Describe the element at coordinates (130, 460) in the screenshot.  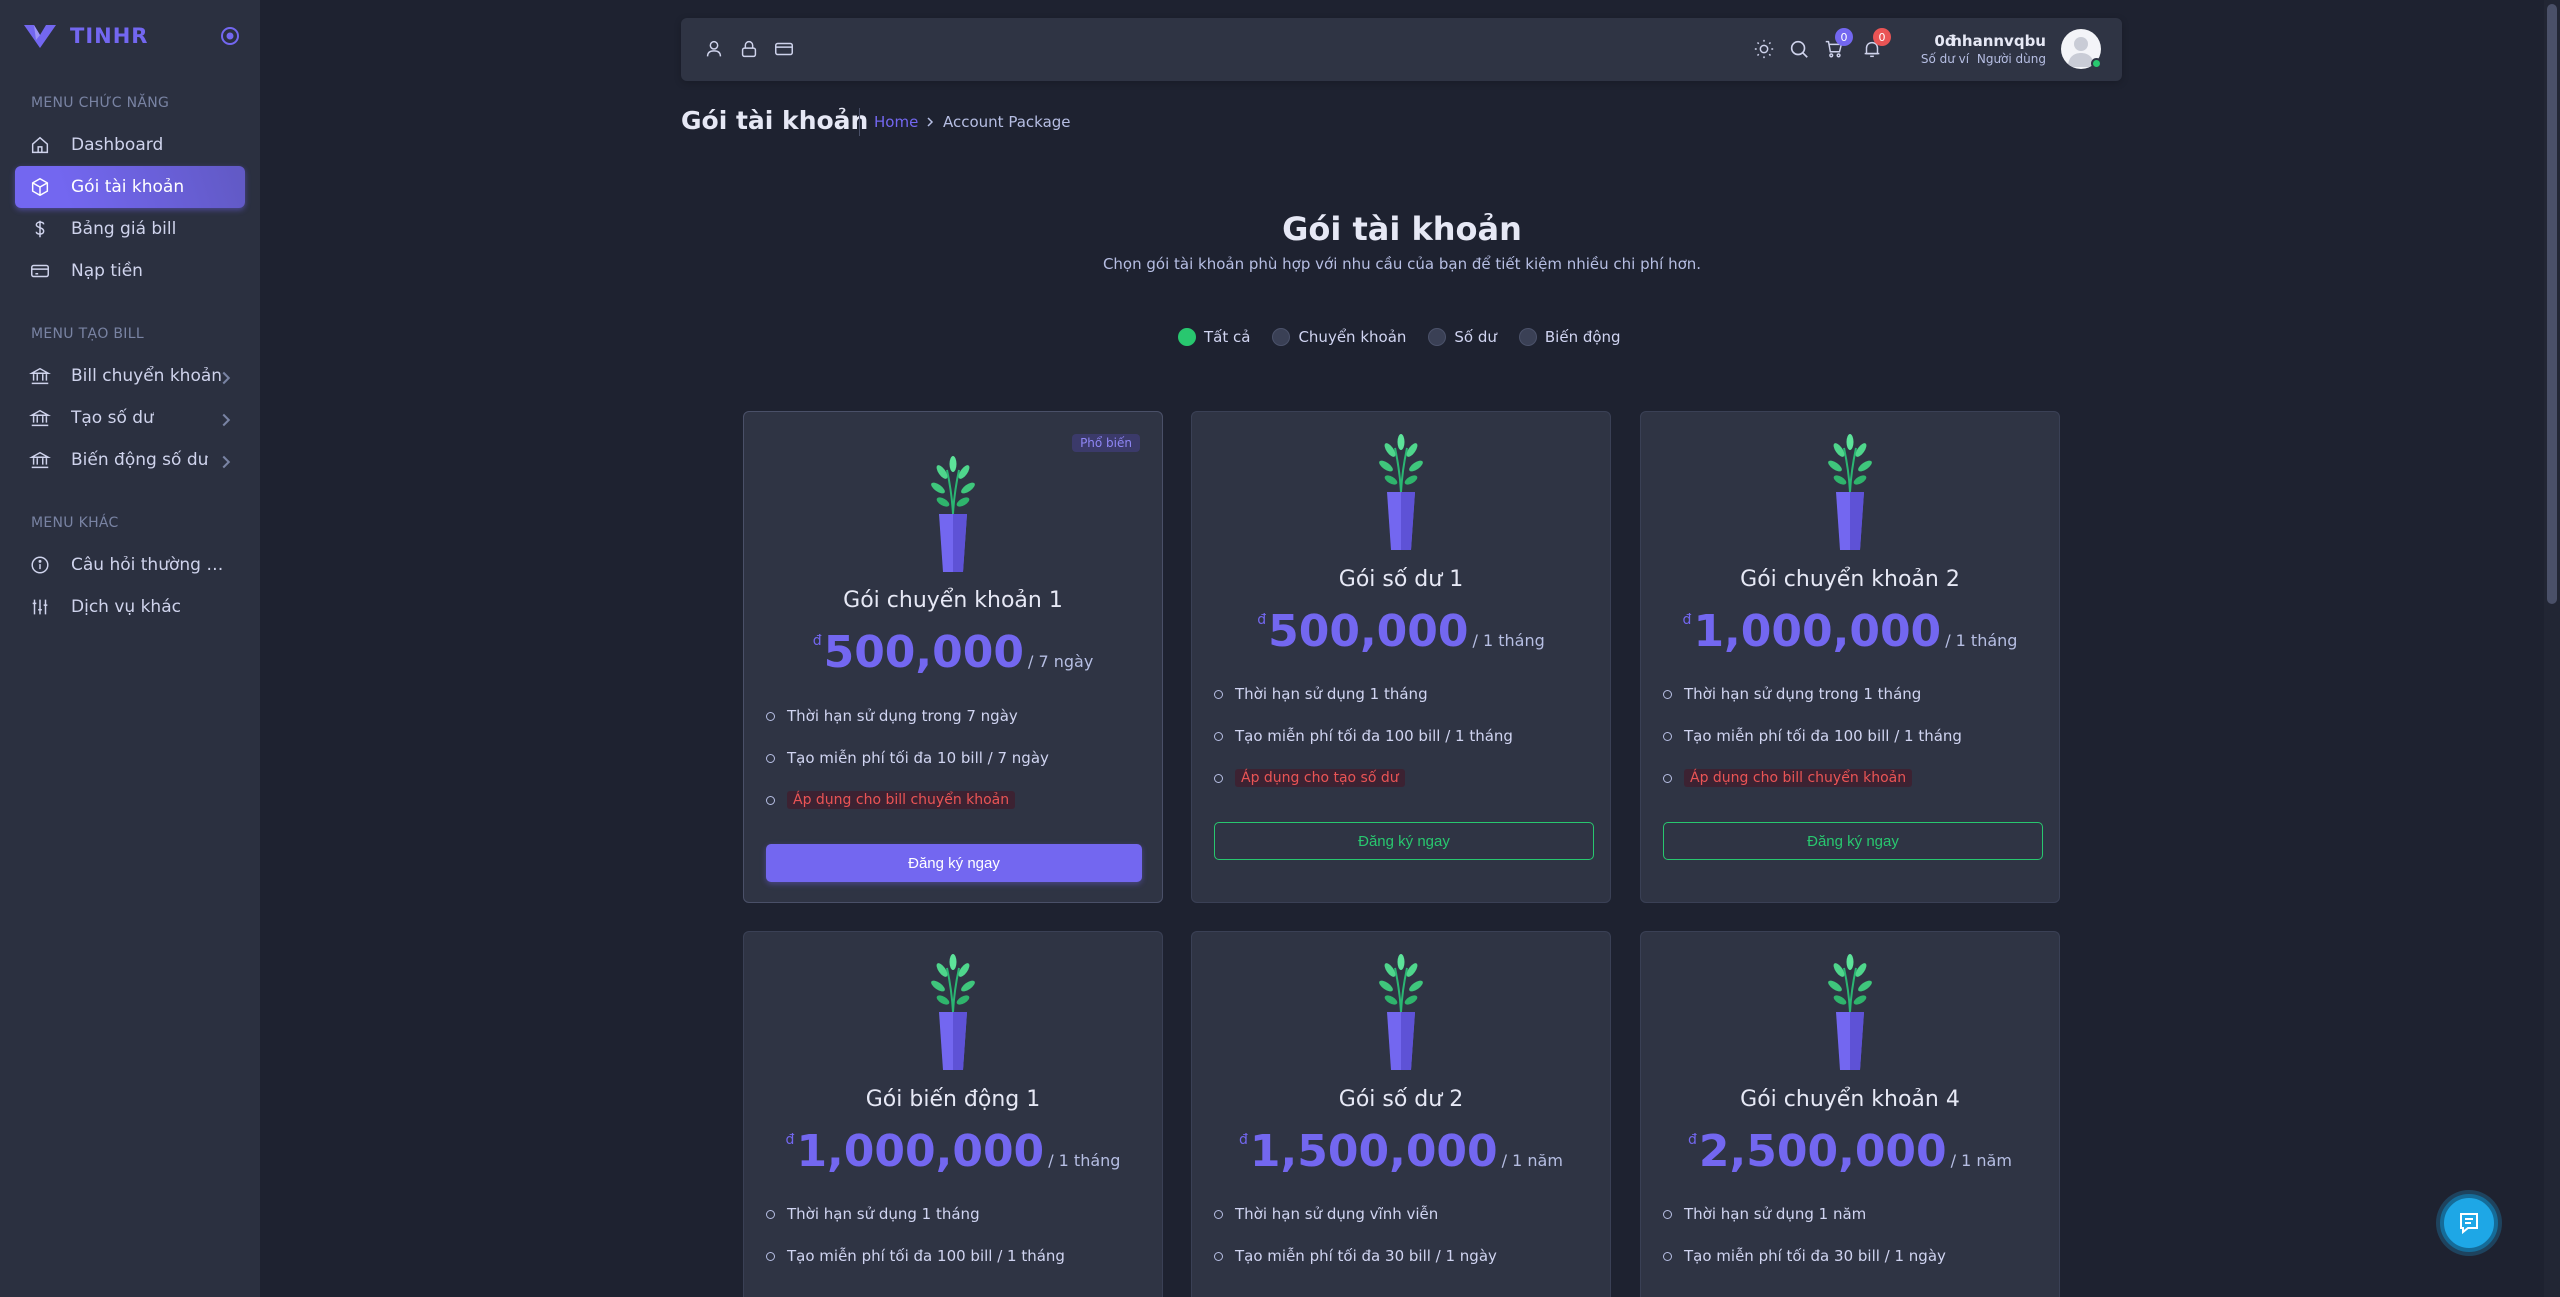
I see `sidebar-item-balance-changes: Biến động số dư` at that location.